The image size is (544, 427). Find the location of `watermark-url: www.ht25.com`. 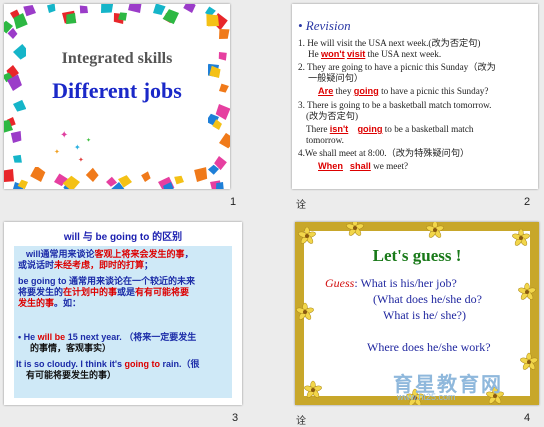

watermark-url: www.ht25.com is located at coordinates (426, 397).